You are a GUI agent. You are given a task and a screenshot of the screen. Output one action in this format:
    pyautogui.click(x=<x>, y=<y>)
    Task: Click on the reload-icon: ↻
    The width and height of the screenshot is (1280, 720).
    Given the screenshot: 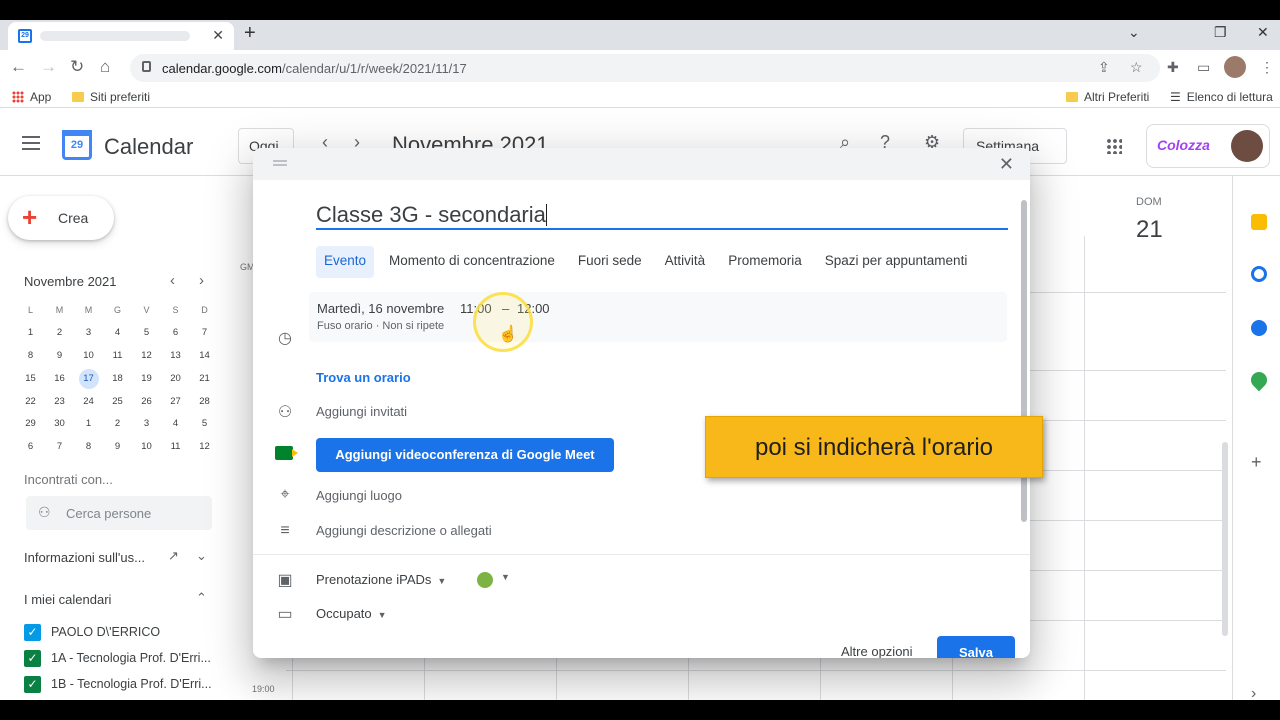 What is the action you would take?
    pyautogui.click(x=77, y=67)
    